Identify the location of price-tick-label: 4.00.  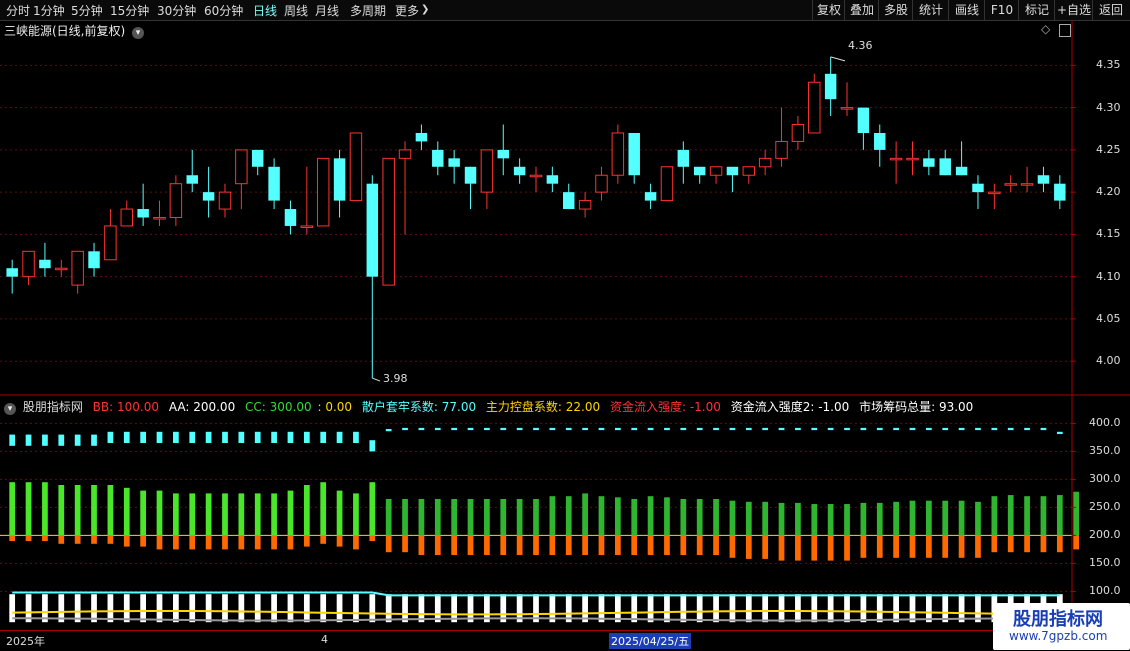
(1108, 361).